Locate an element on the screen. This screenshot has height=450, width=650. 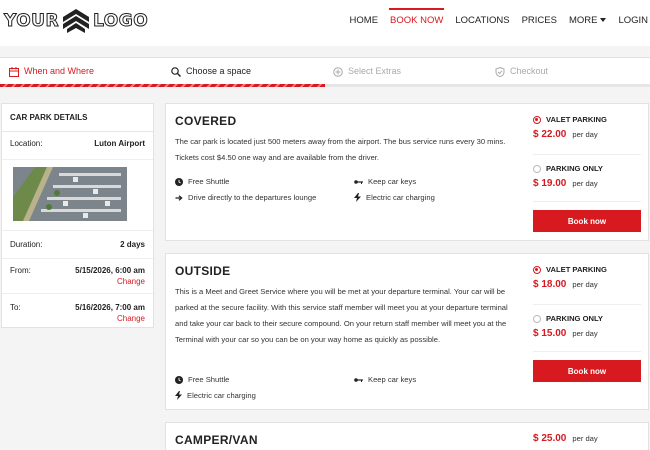
option-price: $ 22.00 is located at coordinates (550, 134).